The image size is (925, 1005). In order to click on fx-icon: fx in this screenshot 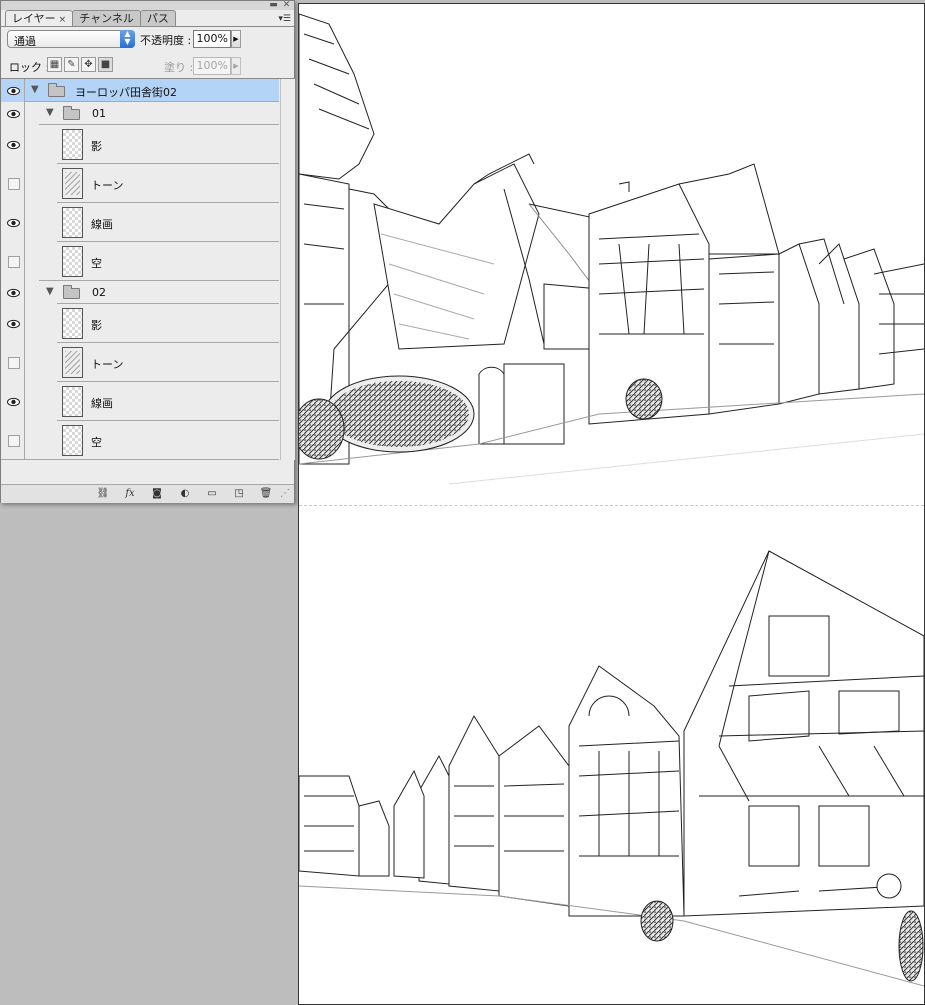, I will do `click(130, 494)`.